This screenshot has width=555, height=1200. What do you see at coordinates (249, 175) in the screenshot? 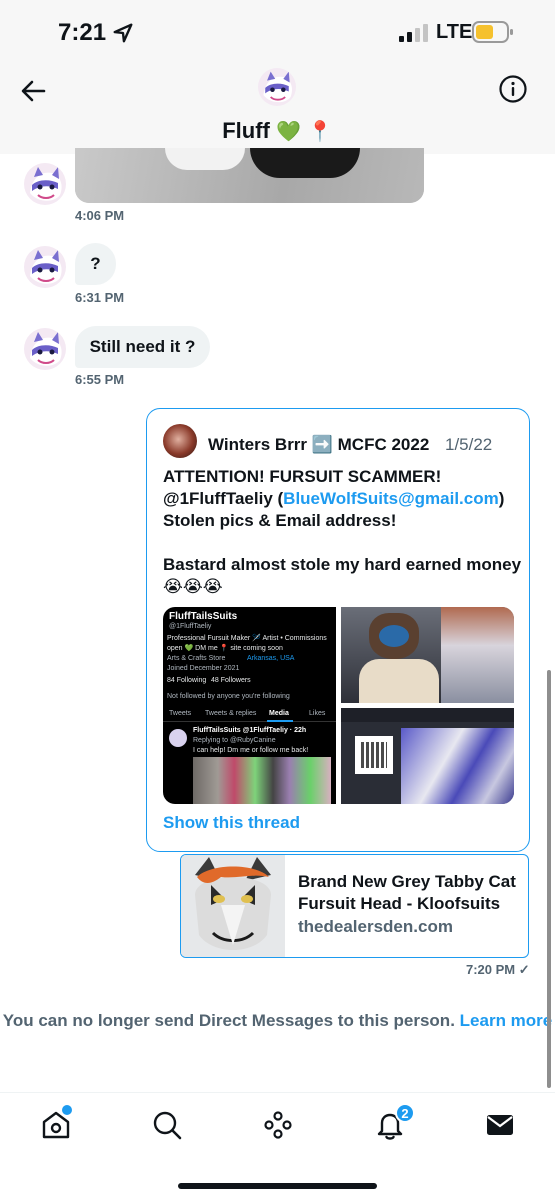
I see `image-message` at bounding box center [249, 175].